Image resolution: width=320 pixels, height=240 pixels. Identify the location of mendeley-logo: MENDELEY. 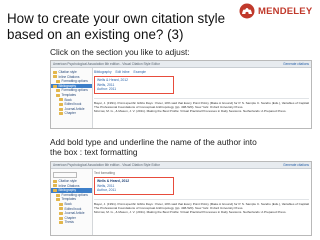
(278, 11).